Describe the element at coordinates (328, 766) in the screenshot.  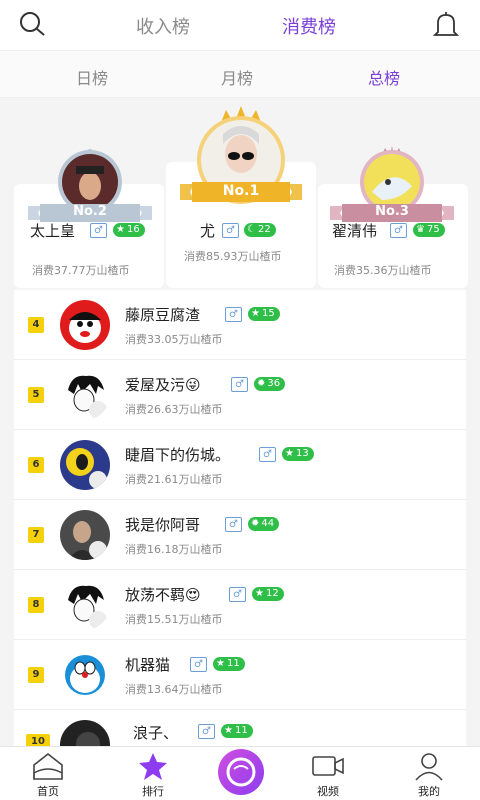
I see `video-icon` at that location.